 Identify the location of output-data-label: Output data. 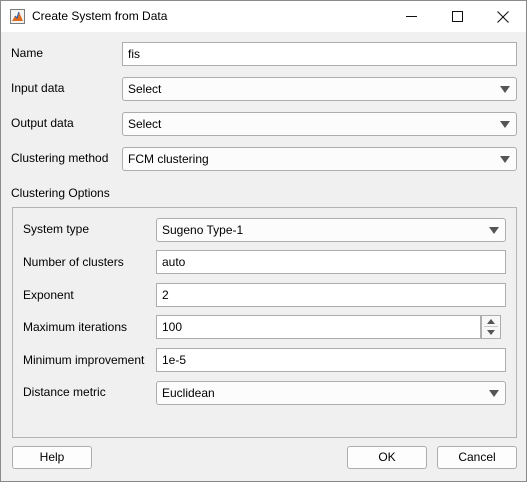
(42, 123).